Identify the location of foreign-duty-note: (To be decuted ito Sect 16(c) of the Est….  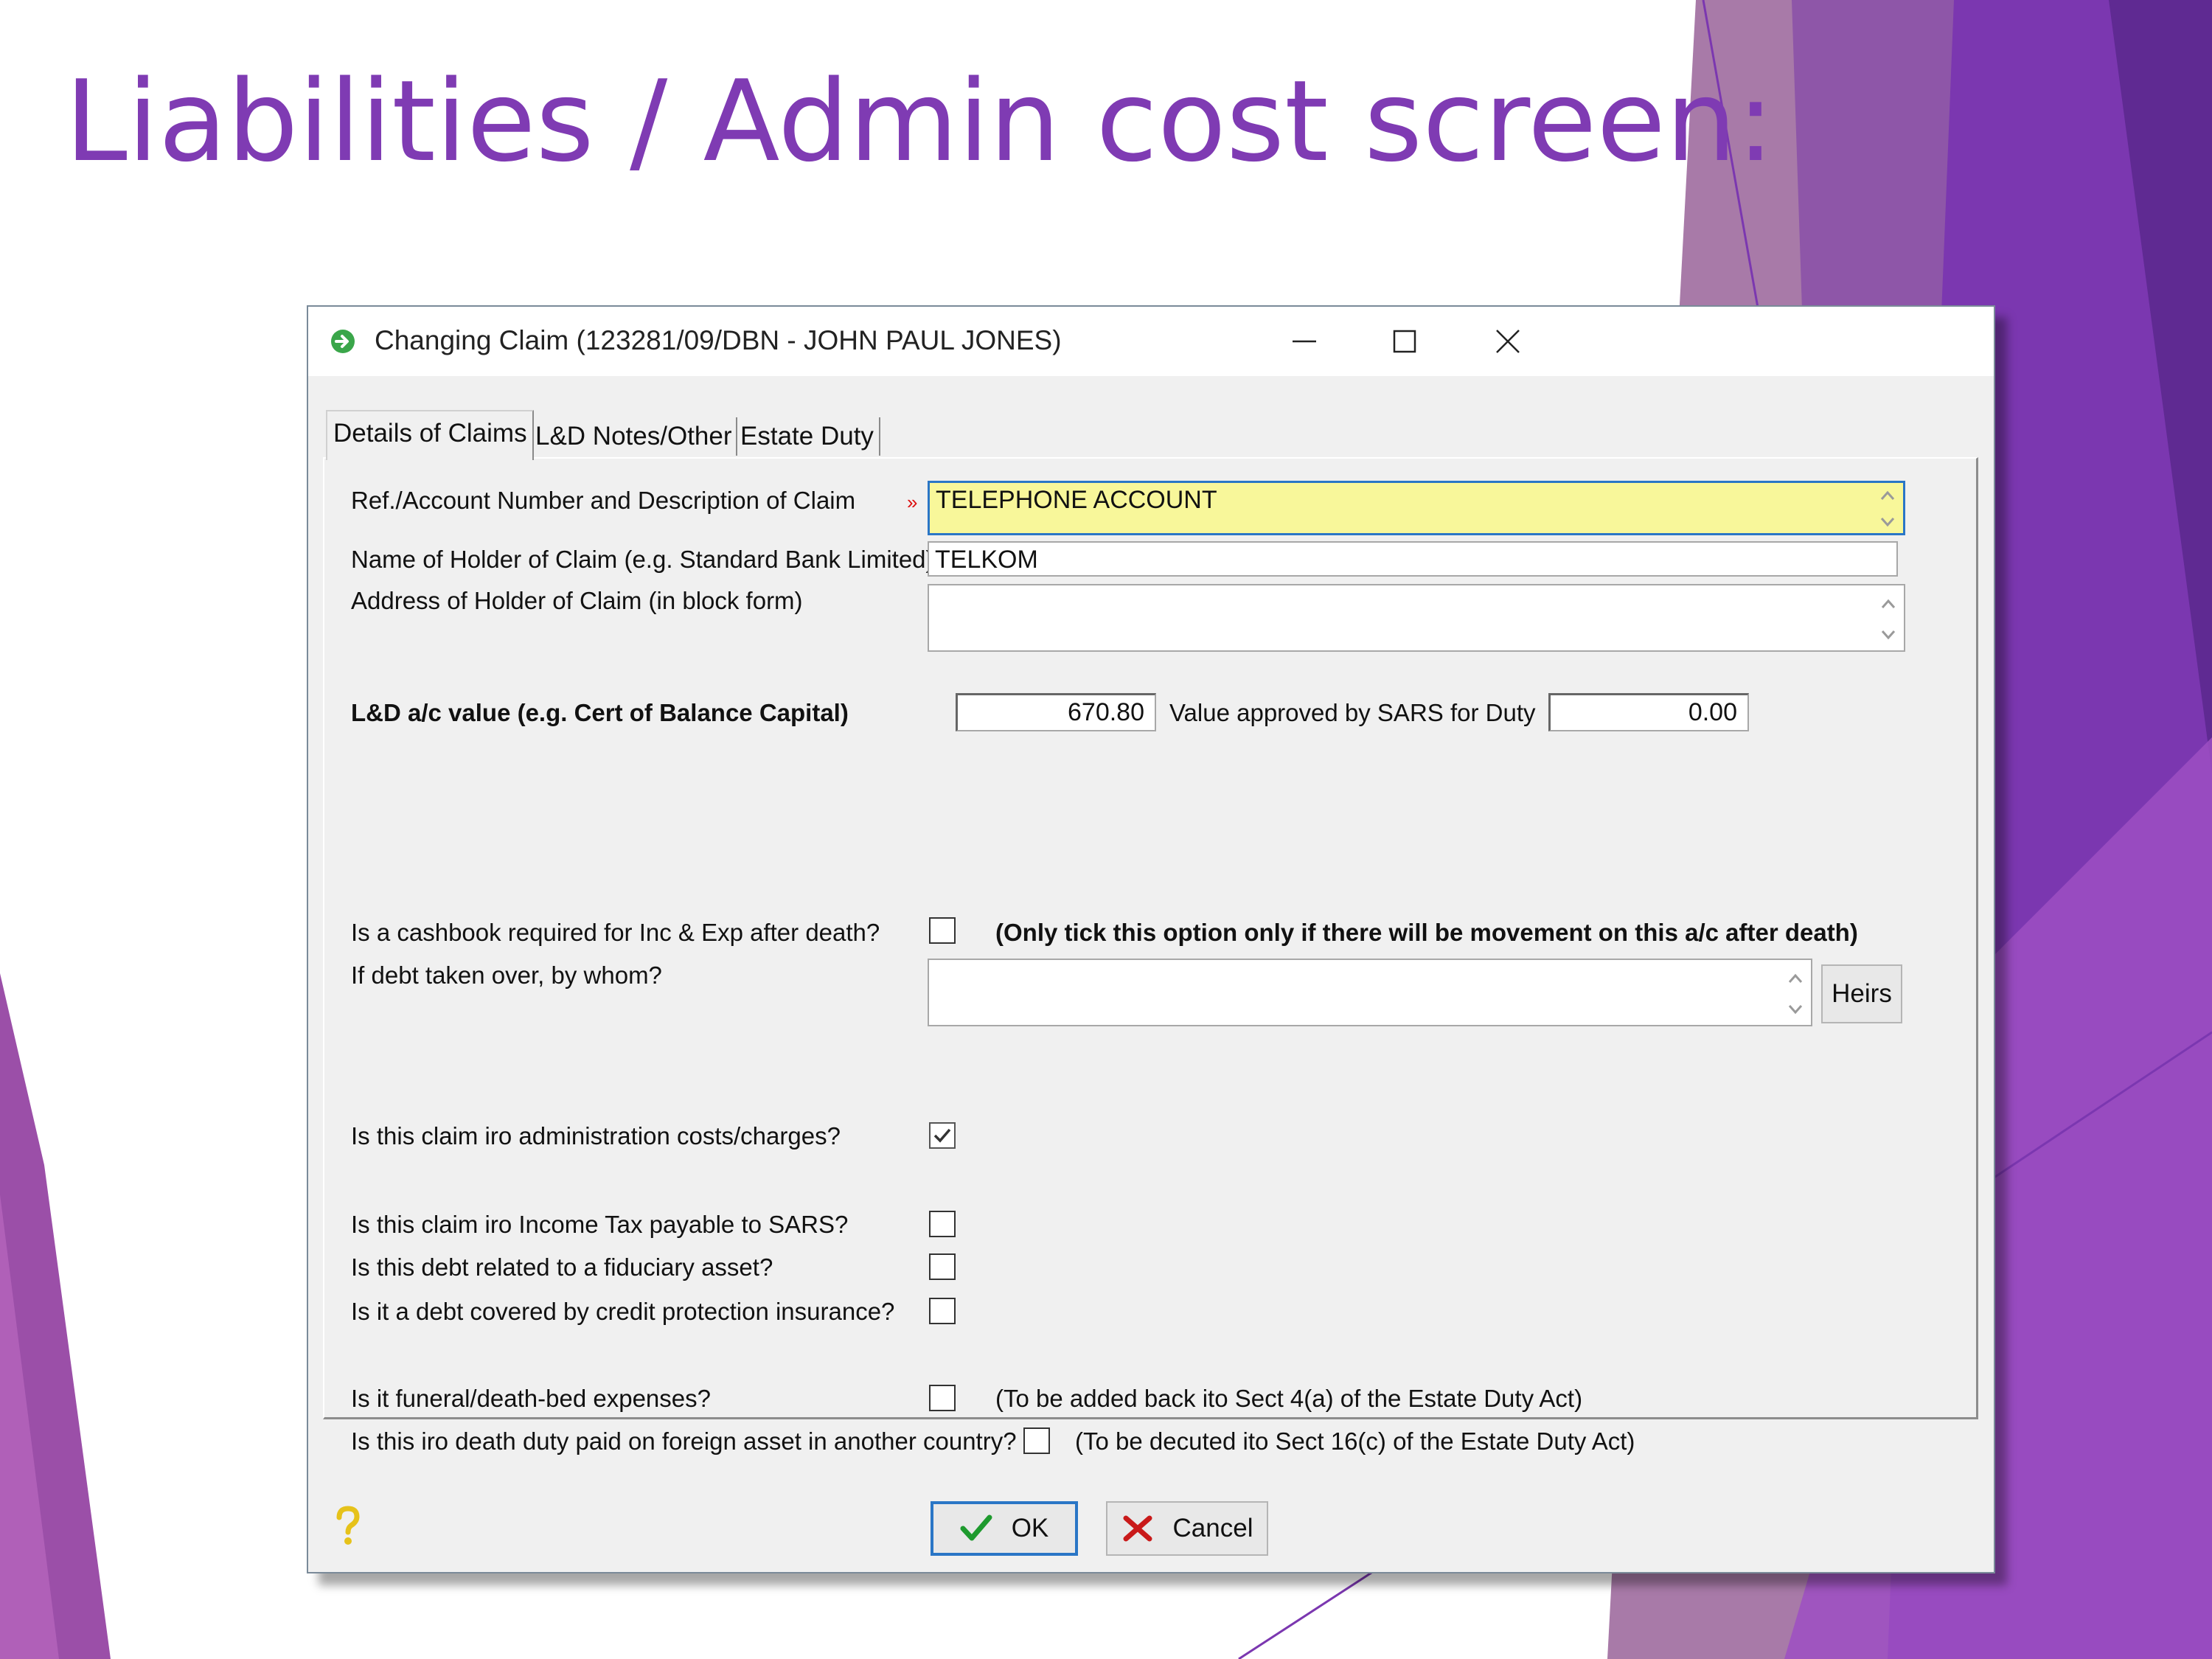
(1355, 1441).